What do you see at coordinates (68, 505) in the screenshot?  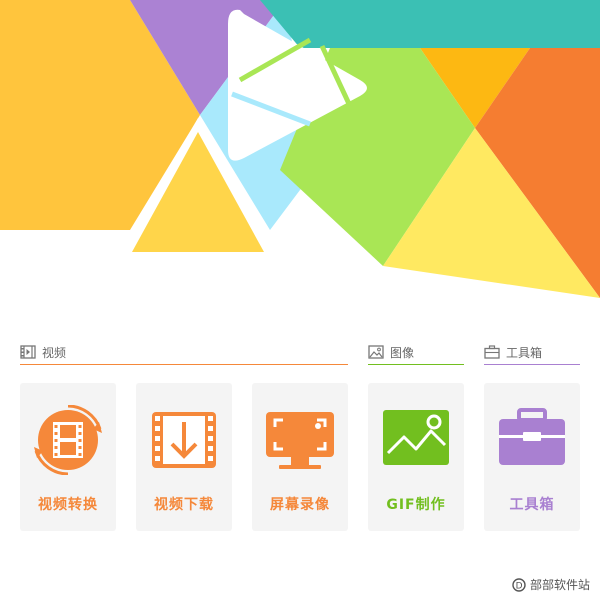 I see `video-convert-label: 视频转换` at bounding box center [68, 505].